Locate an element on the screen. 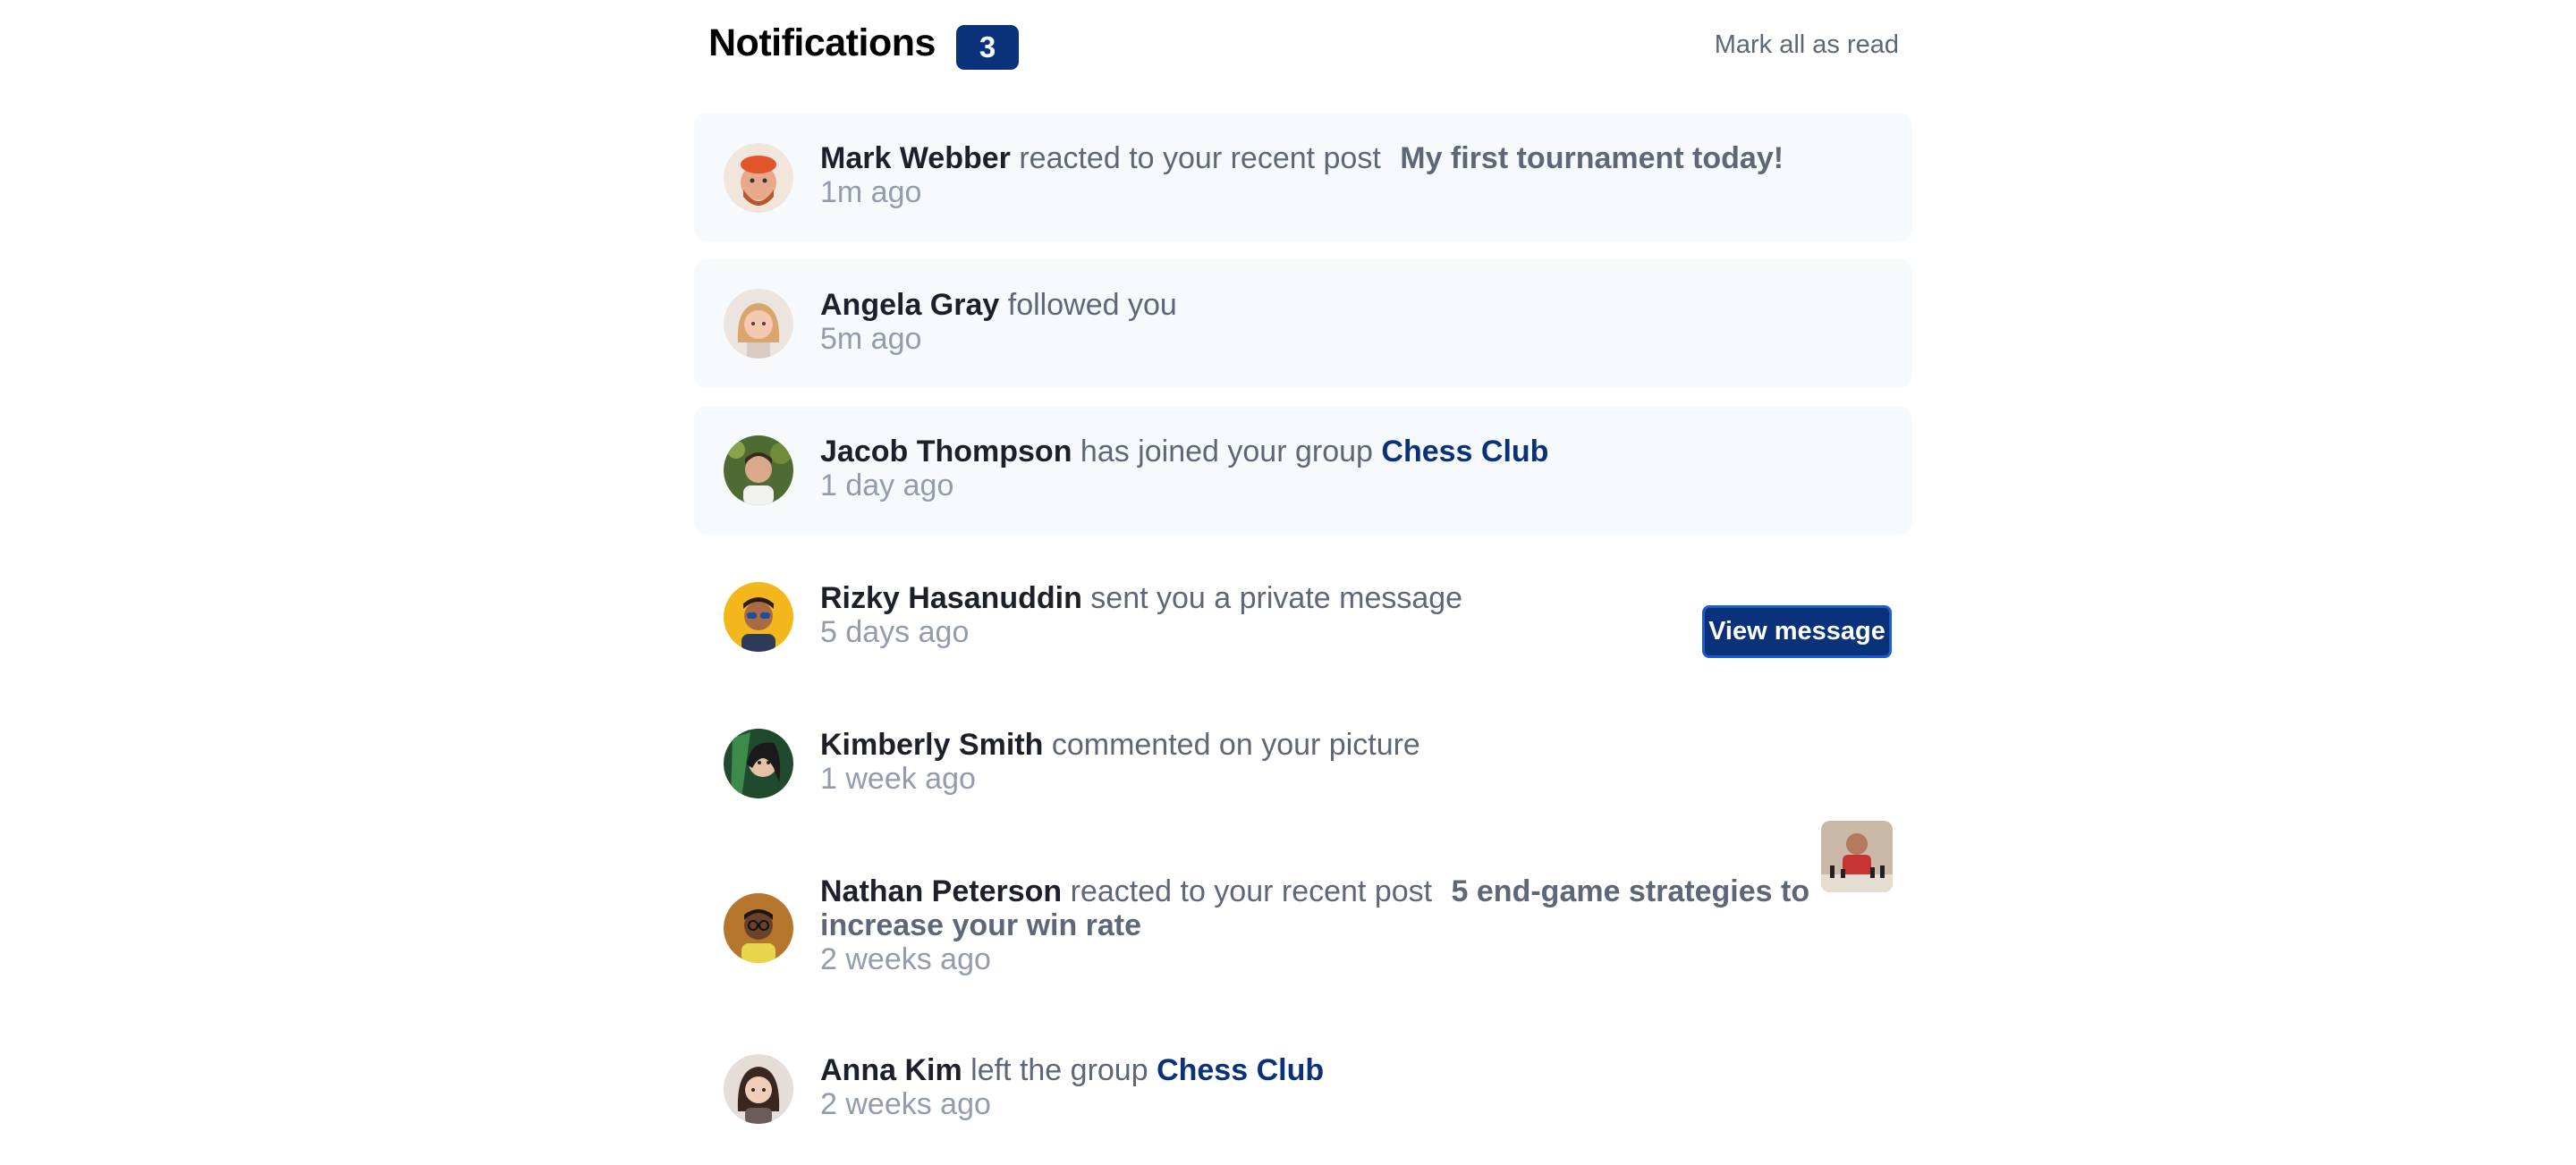 This screenshot has height=1165, width=2576. user-name: Anna Kim is located at coordinates (891, 1070).